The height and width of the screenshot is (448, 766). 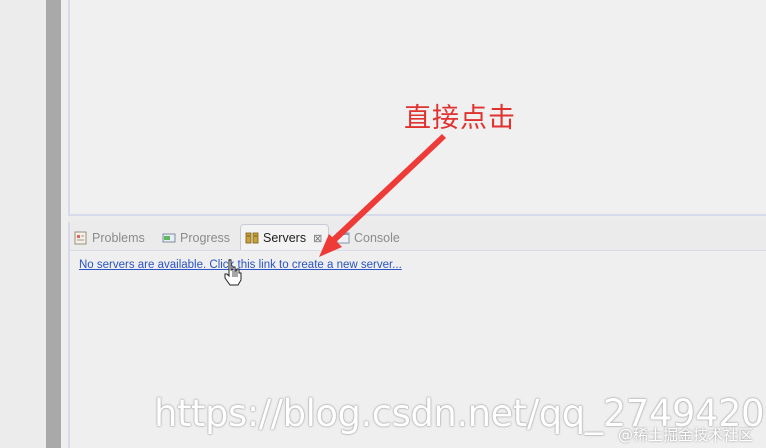 I want to click on close-icon: ⊠, so click(x=317, y=238).